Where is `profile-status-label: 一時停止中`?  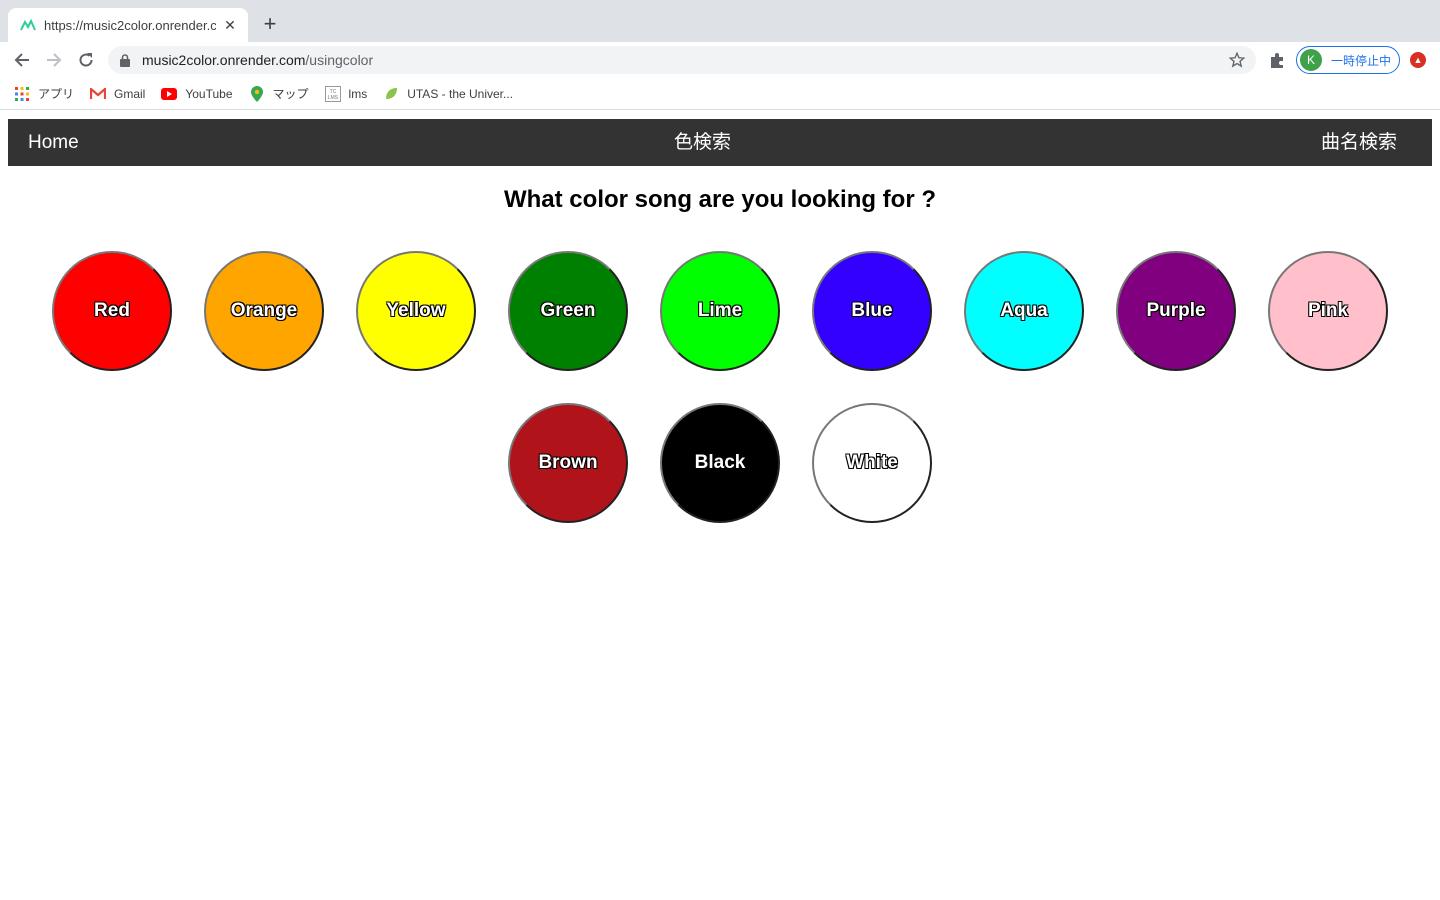
profile-status-label: 一時停止中 is located at coordinates (1361, 60).